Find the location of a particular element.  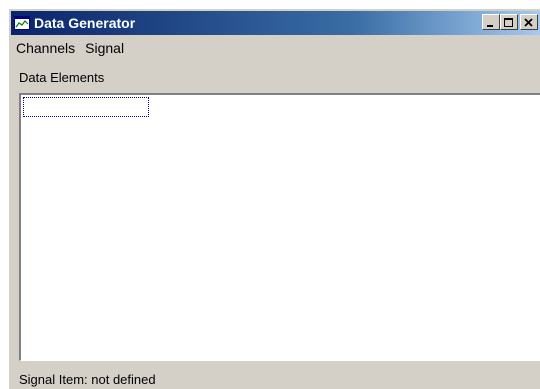

window-controls is located at coordinates (510, 23).